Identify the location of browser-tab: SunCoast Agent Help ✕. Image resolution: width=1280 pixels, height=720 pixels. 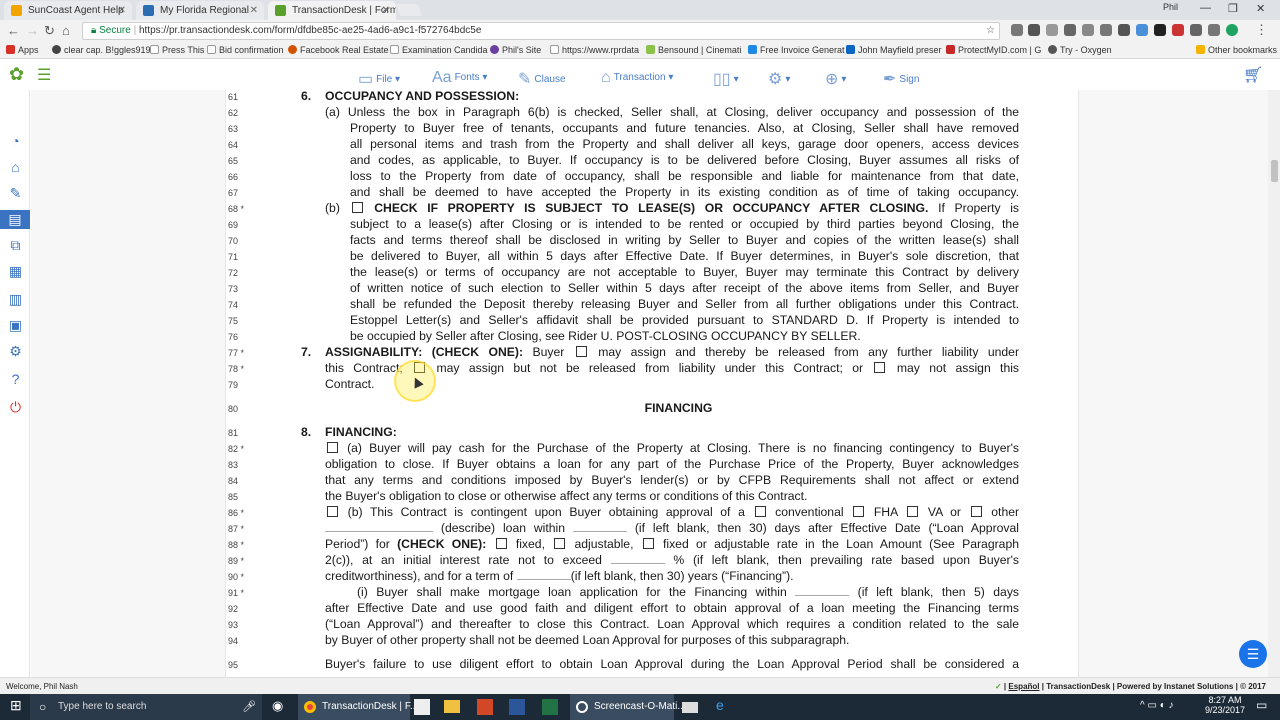
(68, 10).